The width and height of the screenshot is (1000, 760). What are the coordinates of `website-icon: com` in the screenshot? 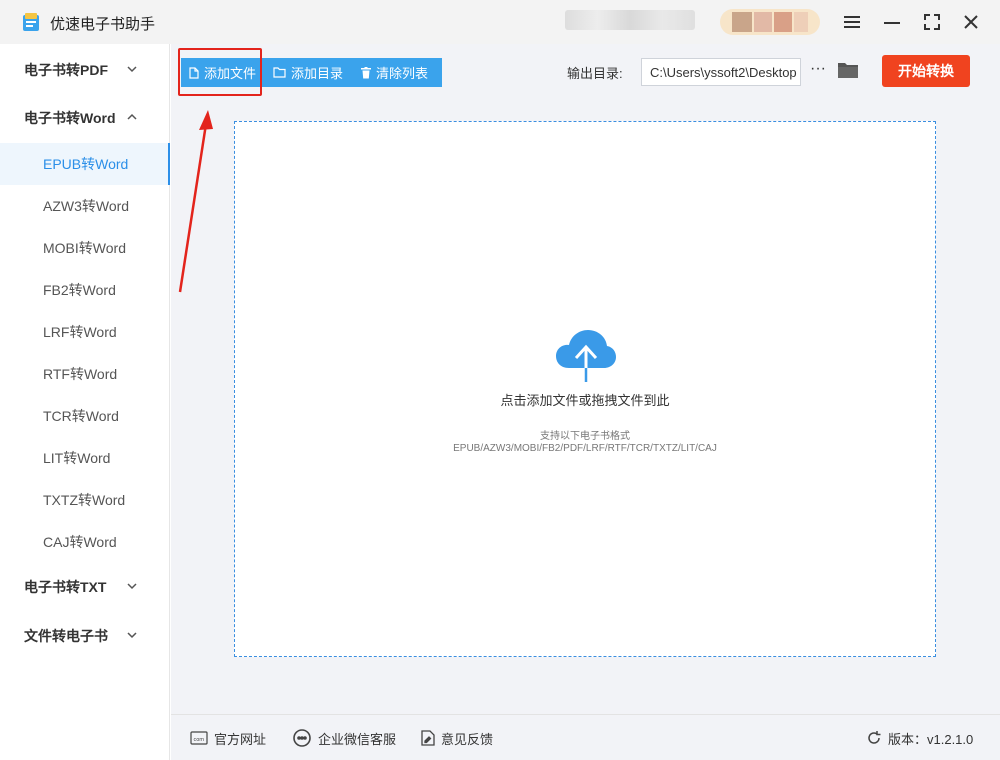 It's located at (199, 738).